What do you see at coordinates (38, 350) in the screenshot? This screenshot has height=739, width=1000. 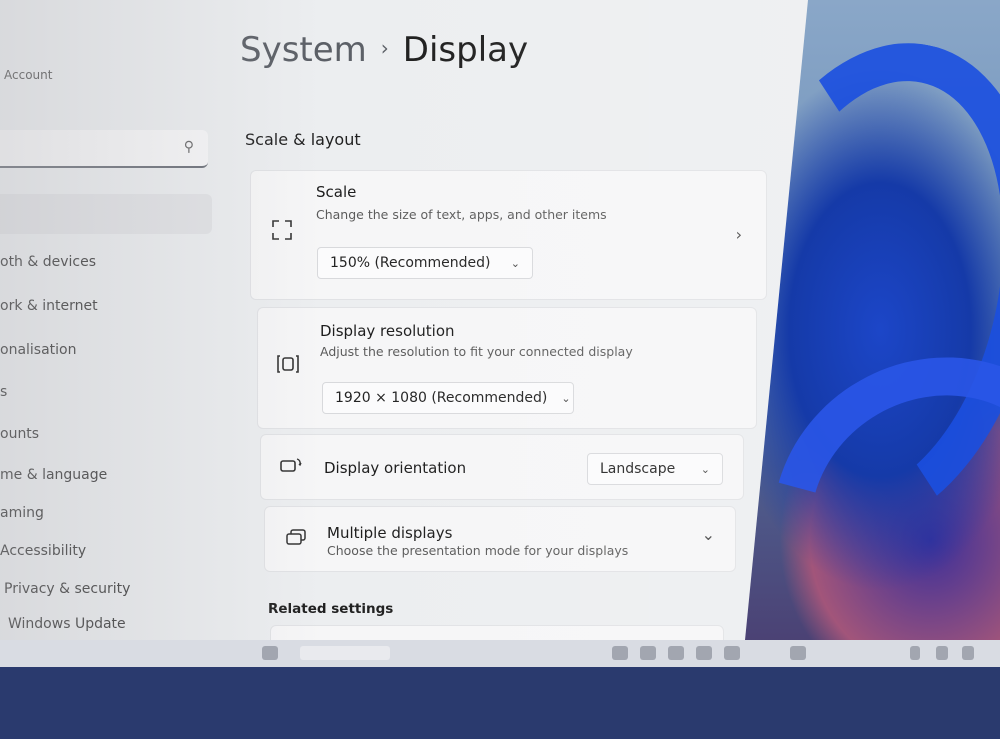 I see `sidebar-item-personalisation: onalisation` at bounding box center [38, 350].